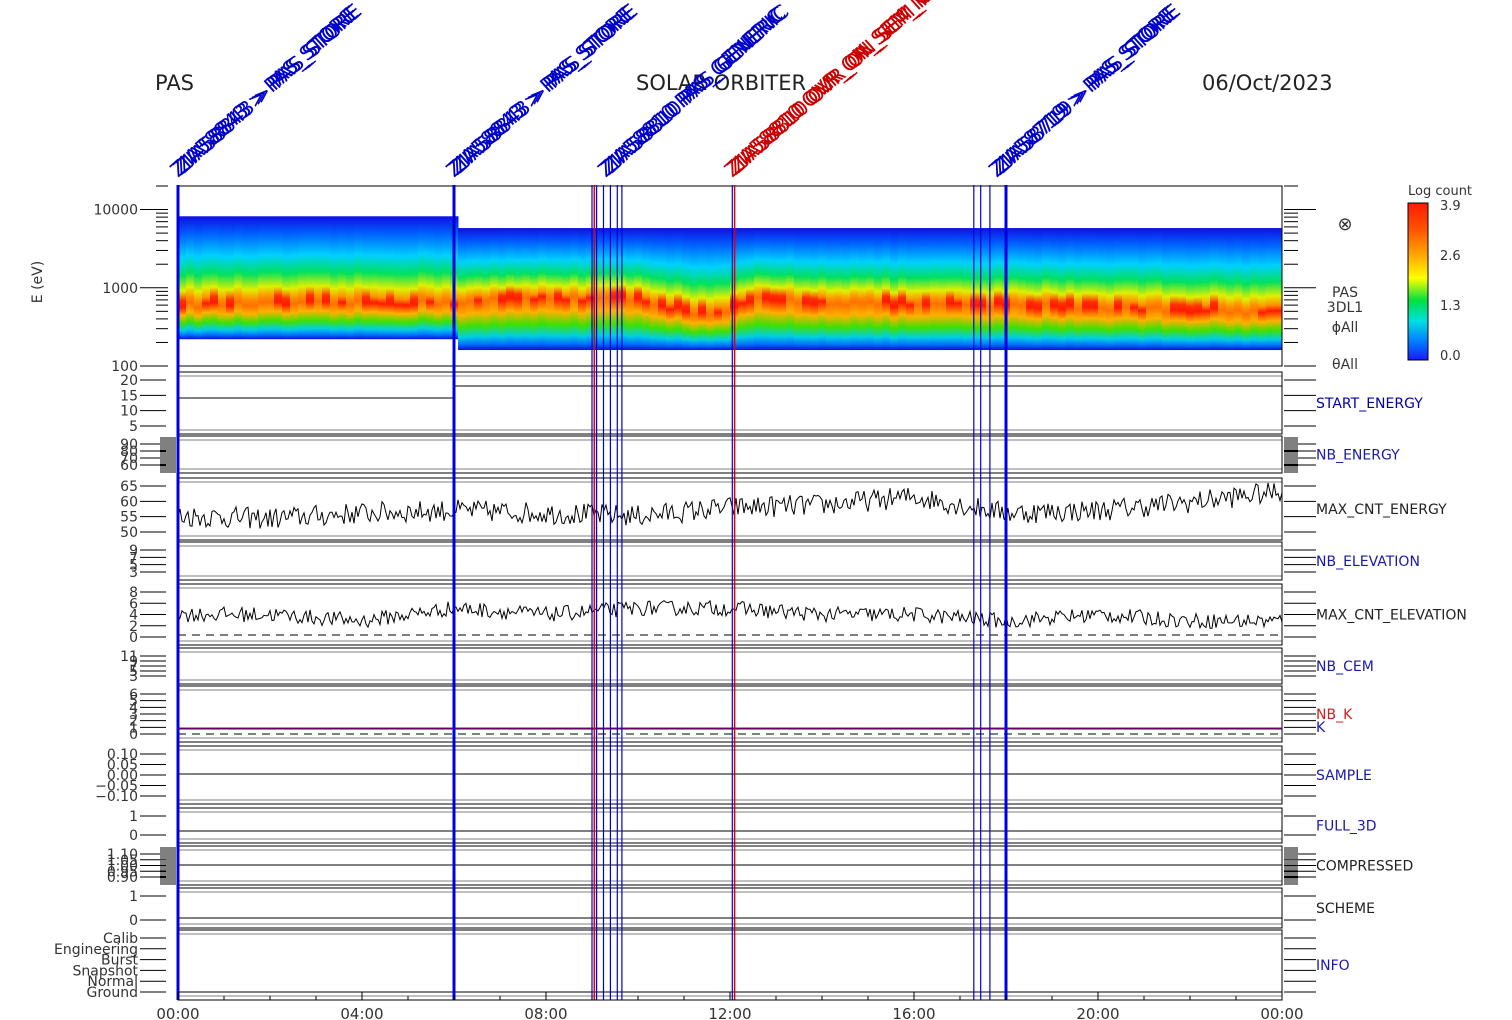 This screenshot has height=1020, width=1512. I want to click on panel-name-label: NB_ENERGY, so click(1358, 456).